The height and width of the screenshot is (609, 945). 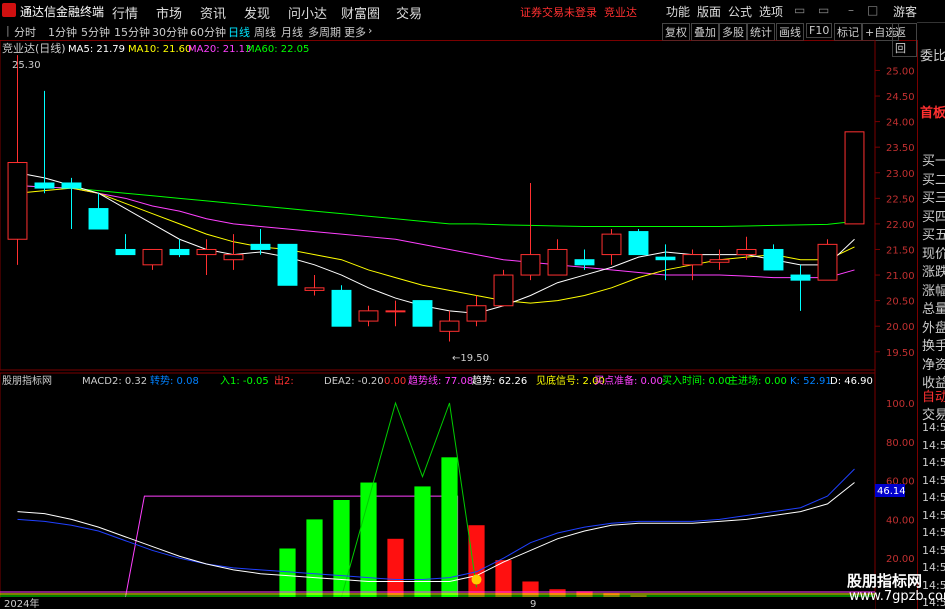 What do you see at coordinates (239, 32) in the screenshot?
I see `period-tab-daily: 日线` at bounding box center [239, 32].